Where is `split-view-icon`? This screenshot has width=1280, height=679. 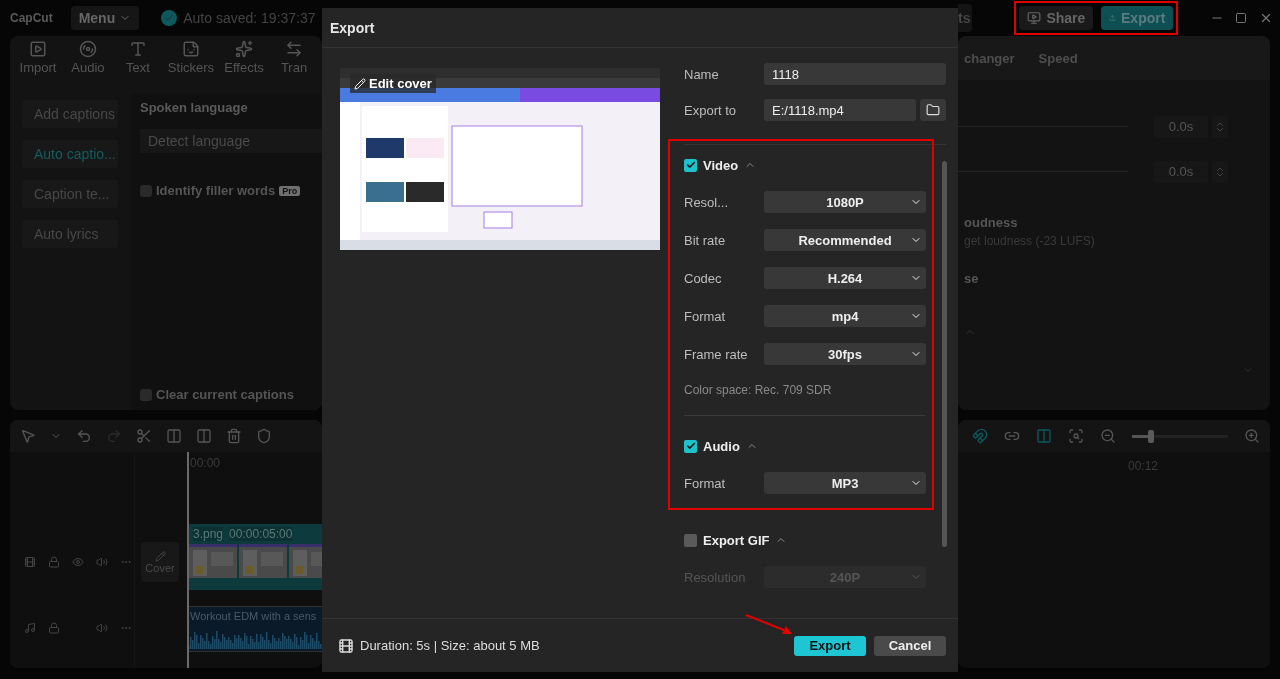
split-view-icon is located at coordinates (1044, 436).